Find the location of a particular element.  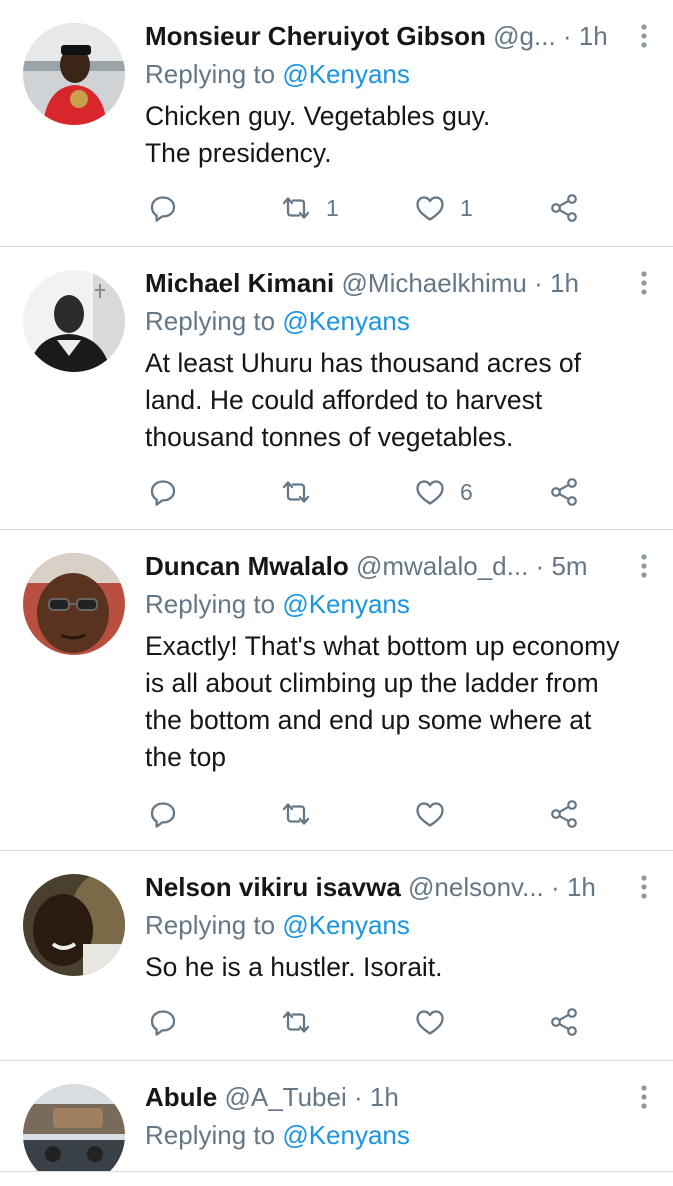

author-name: Nelson vikiru isavwa is located at coordinates (273, 887).